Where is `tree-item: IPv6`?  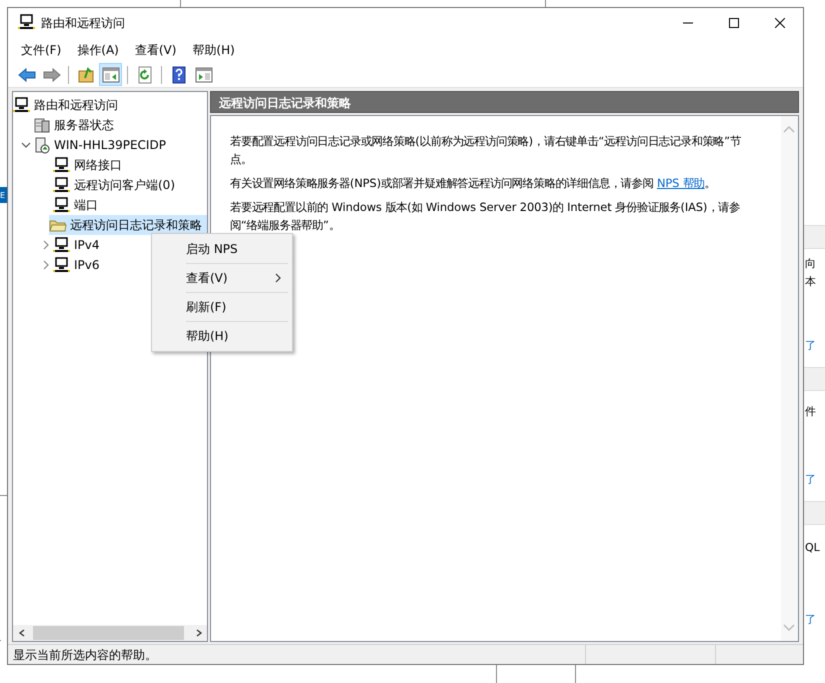
tree-item: IPv6 is located at coordinates (87, 265).